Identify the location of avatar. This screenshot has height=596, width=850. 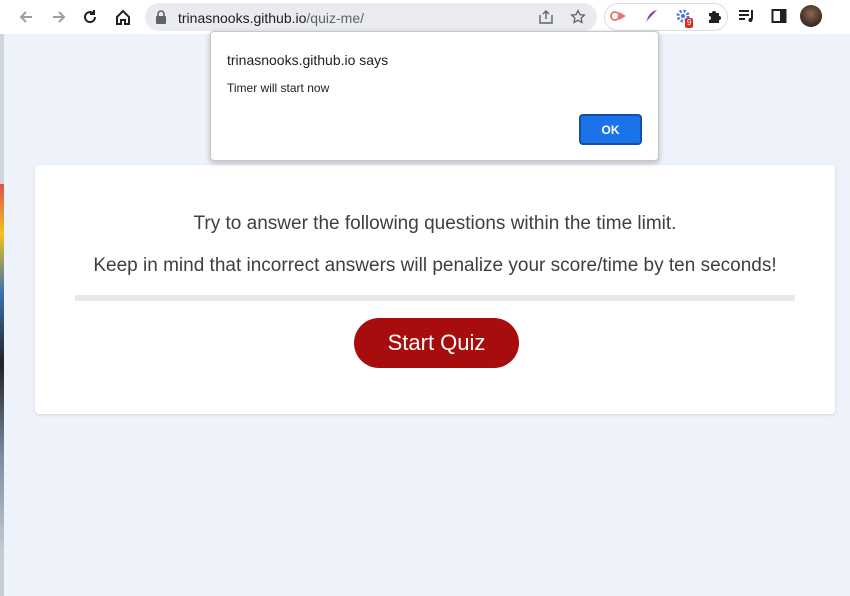
(811, 16).